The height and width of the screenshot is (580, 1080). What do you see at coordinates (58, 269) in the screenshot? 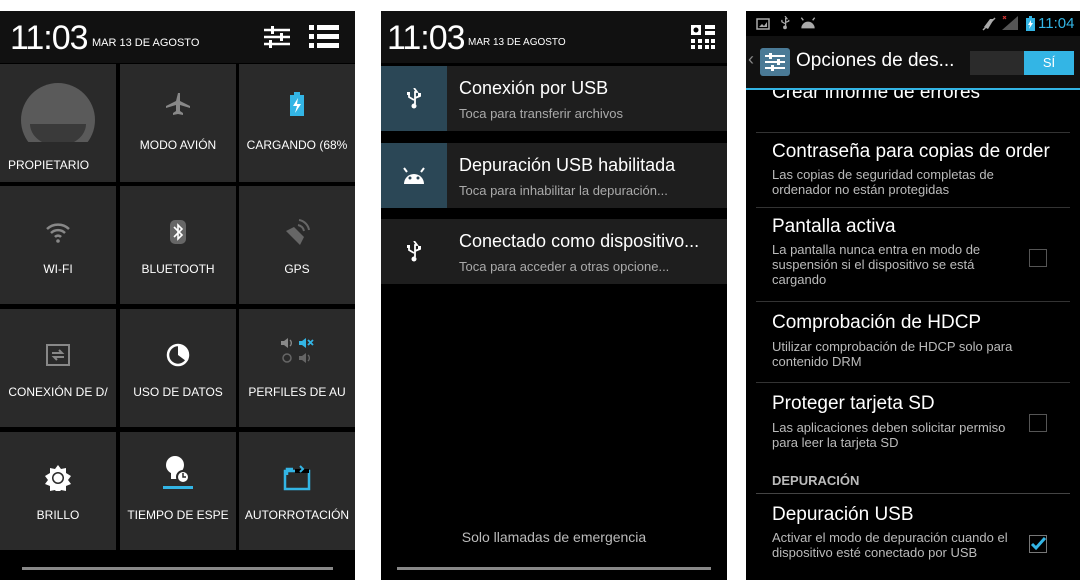
I see `tile-label: WI-FI` at bounding box center [58, 269].